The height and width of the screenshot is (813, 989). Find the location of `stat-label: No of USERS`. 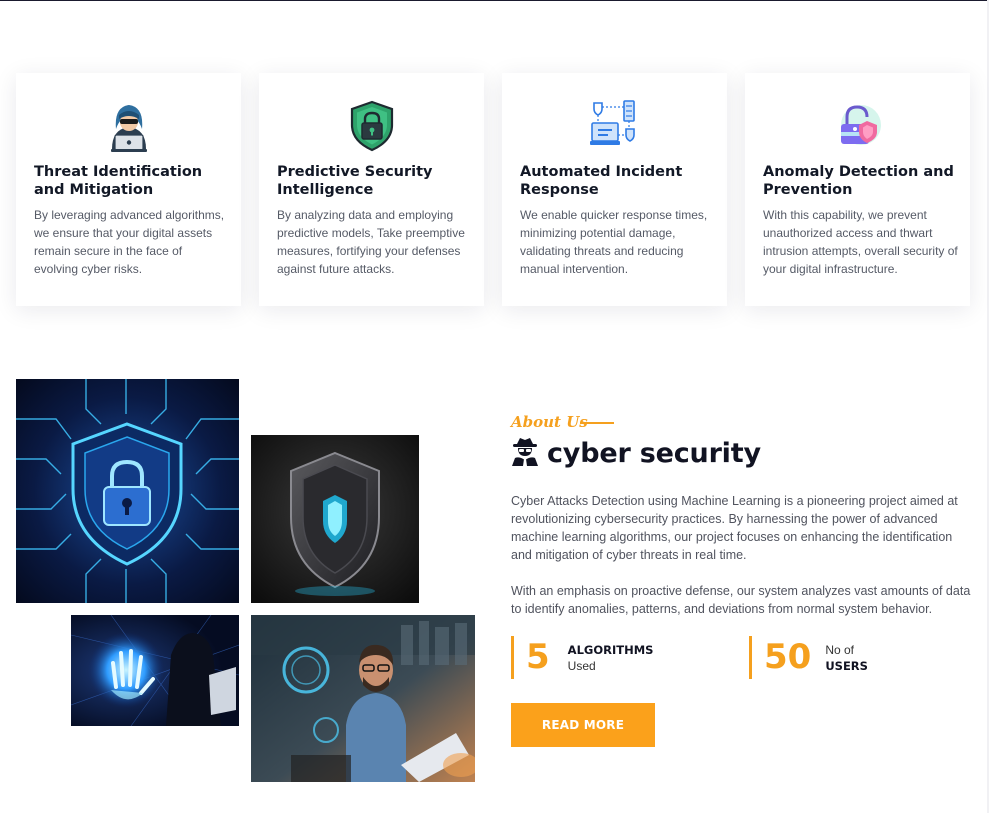

stat-label: No of USERS is located at coordinates (846, 658).